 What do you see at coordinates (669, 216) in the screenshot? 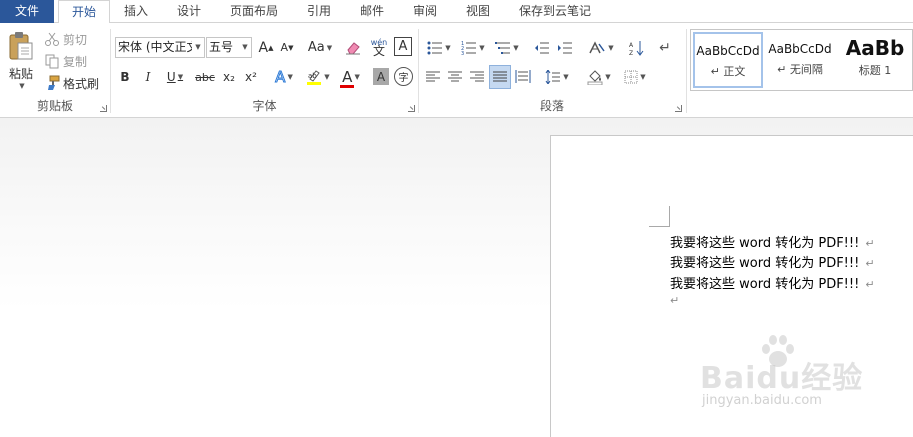
I see `margin-crop-mark` at bounding box center [669, 216].